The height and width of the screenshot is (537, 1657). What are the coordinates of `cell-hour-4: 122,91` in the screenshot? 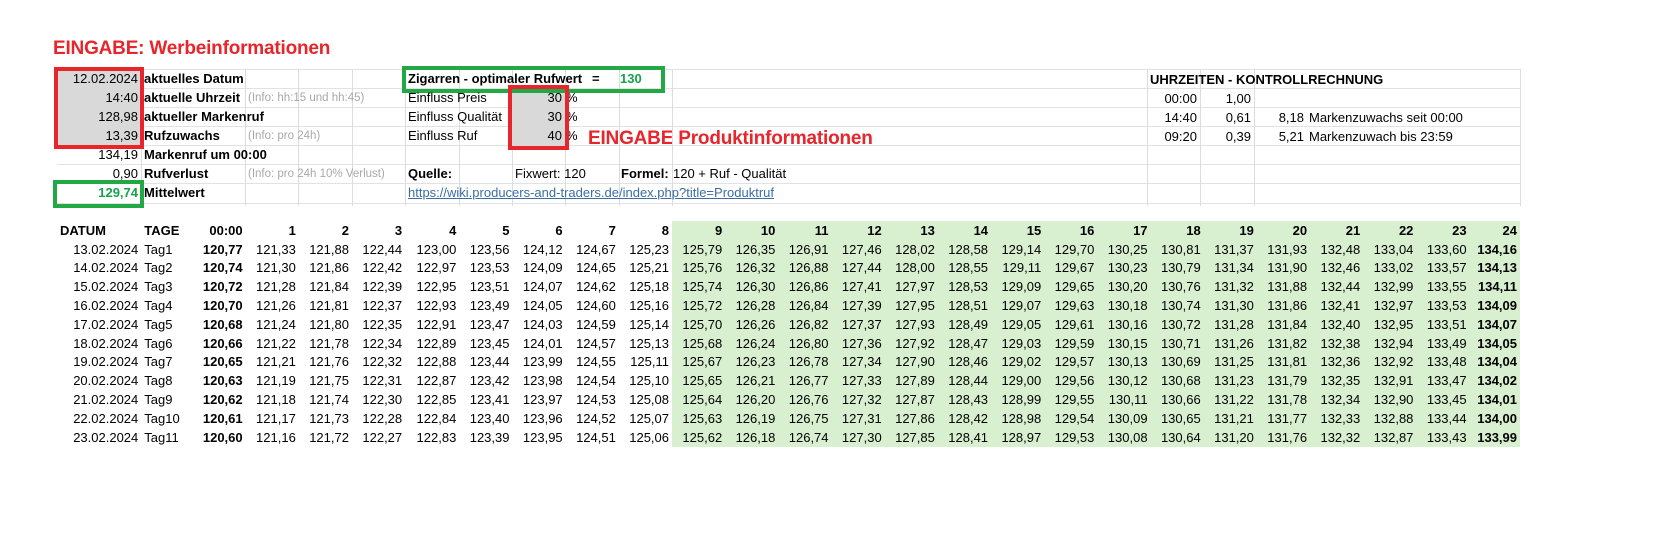 It's located at (432, 324).